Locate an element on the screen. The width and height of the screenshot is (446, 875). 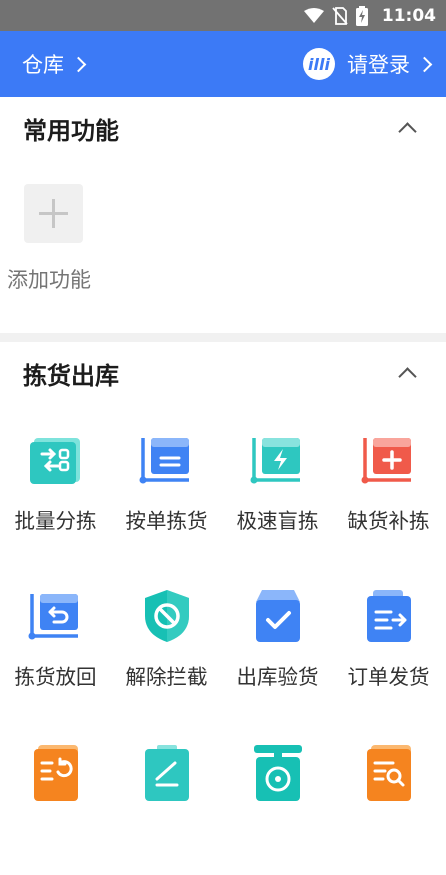
grid-item-label: 订单发货 is located at coordinates (388, 677).